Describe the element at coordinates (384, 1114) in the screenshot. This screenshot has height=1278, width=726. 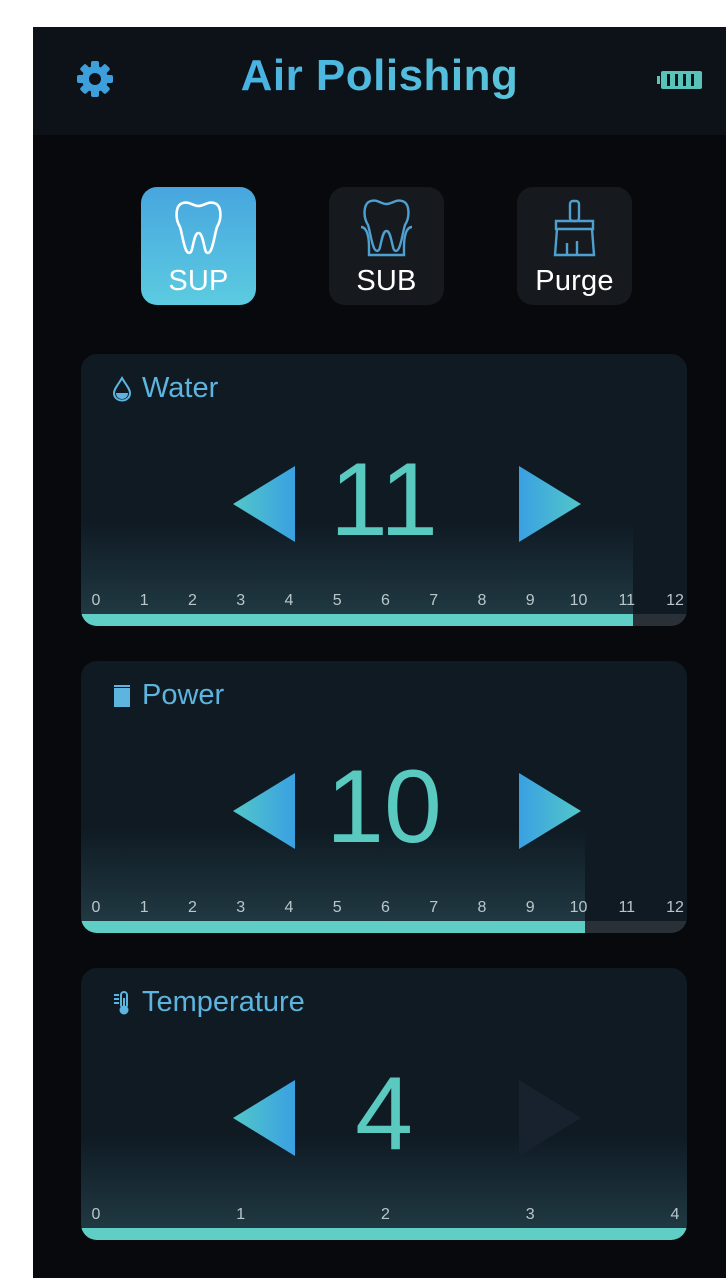
I see `temperature-value: 4` at that location.